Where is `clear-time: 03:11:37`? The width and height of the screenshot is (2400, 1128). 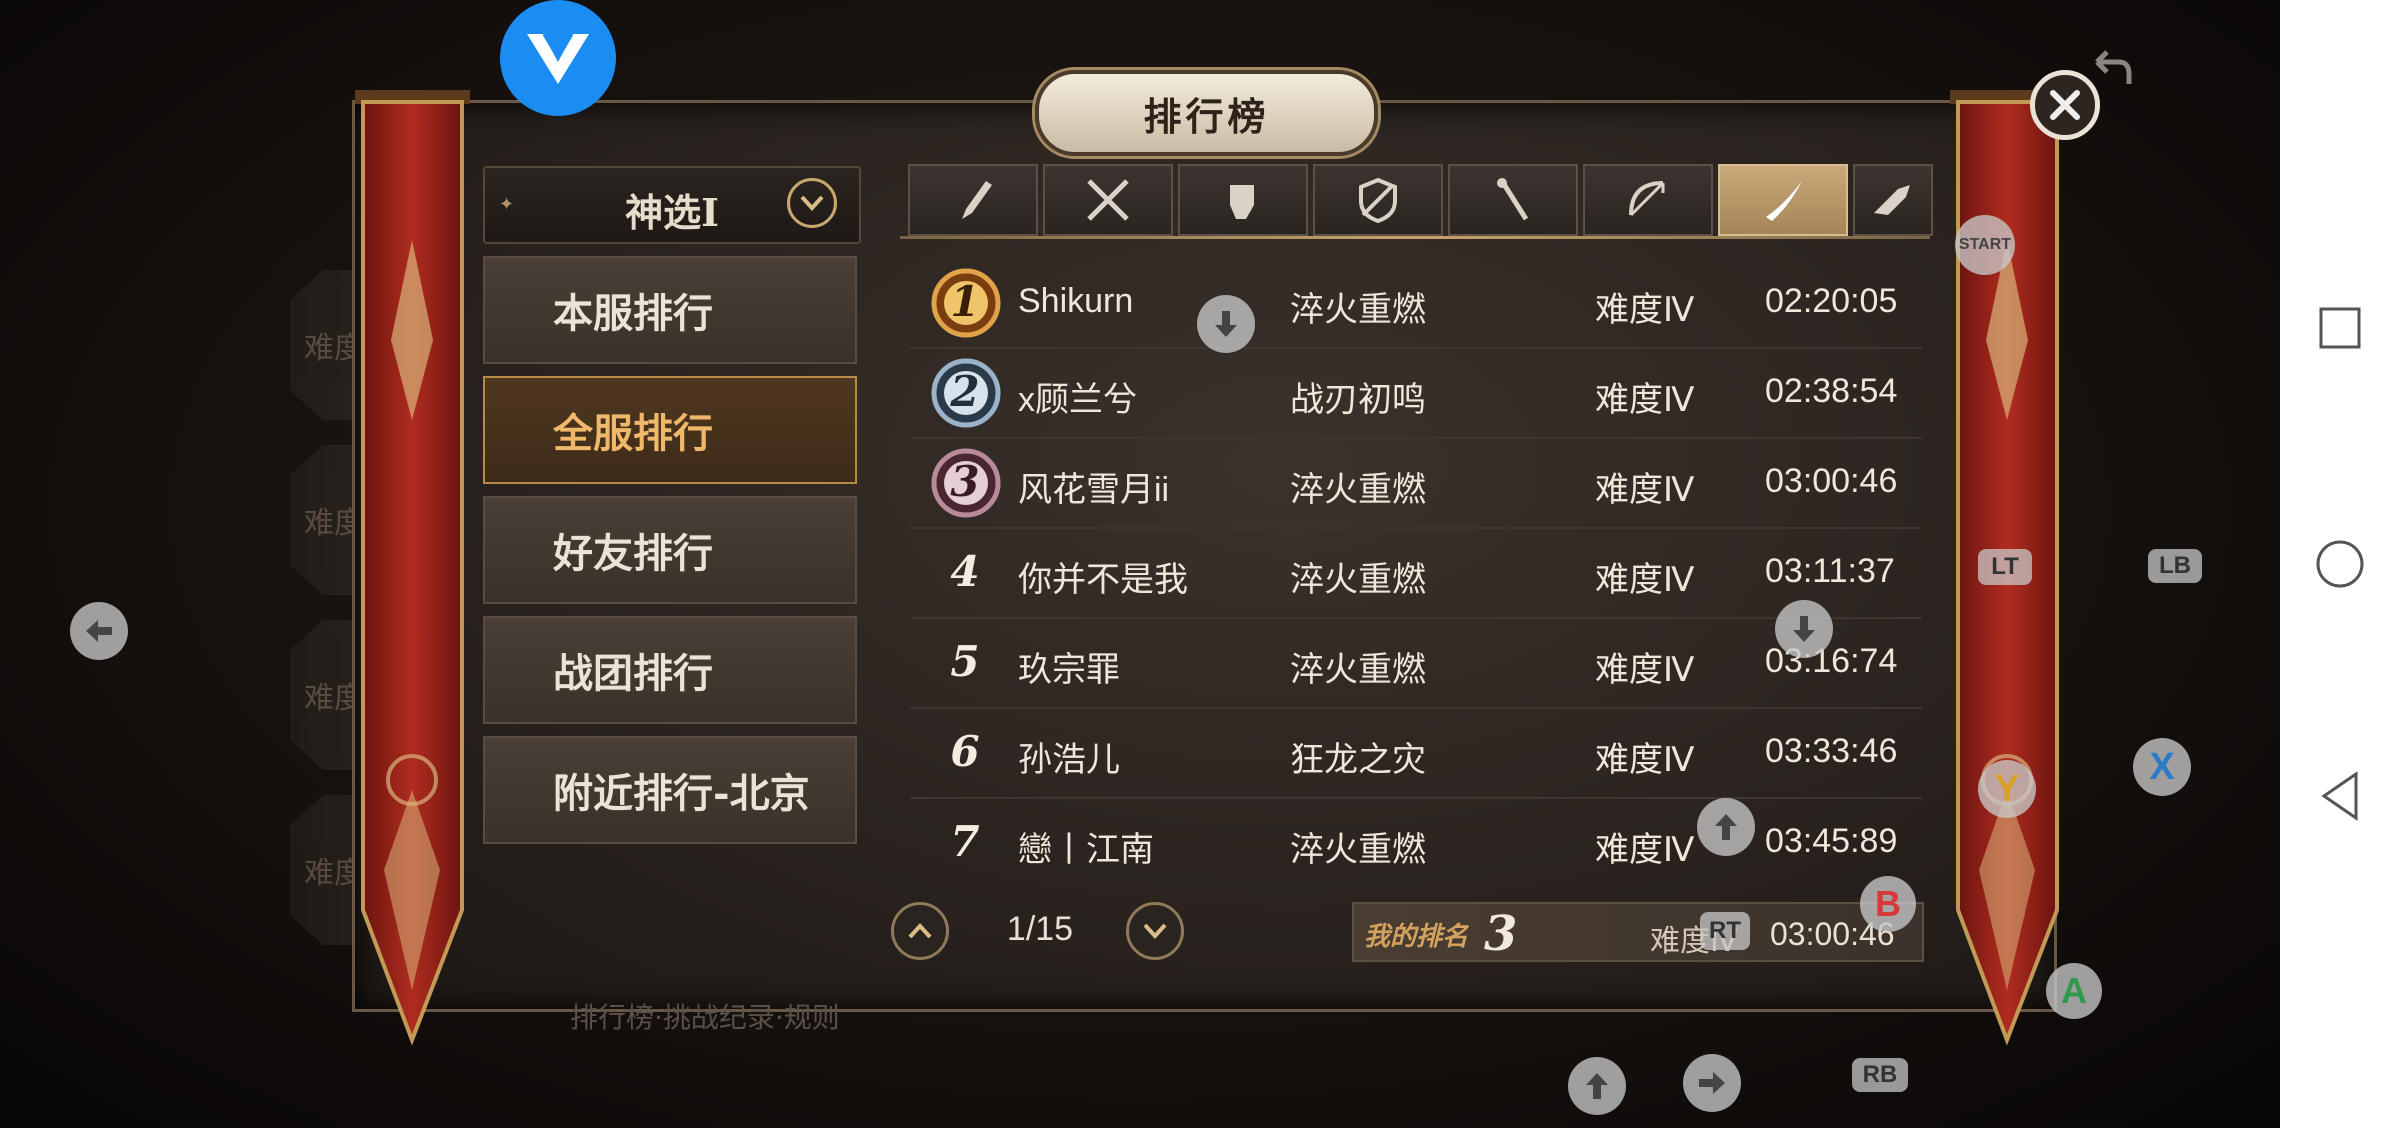 clear-time: 03:11:37 is located at coordinates (1830, 571).